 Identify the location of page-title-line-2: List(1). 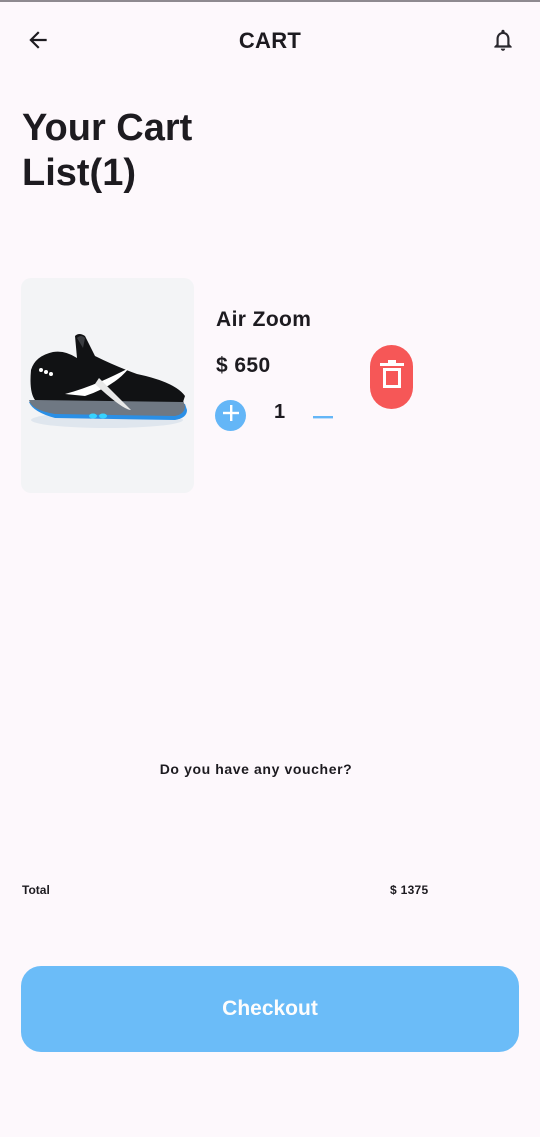
(79, 173).